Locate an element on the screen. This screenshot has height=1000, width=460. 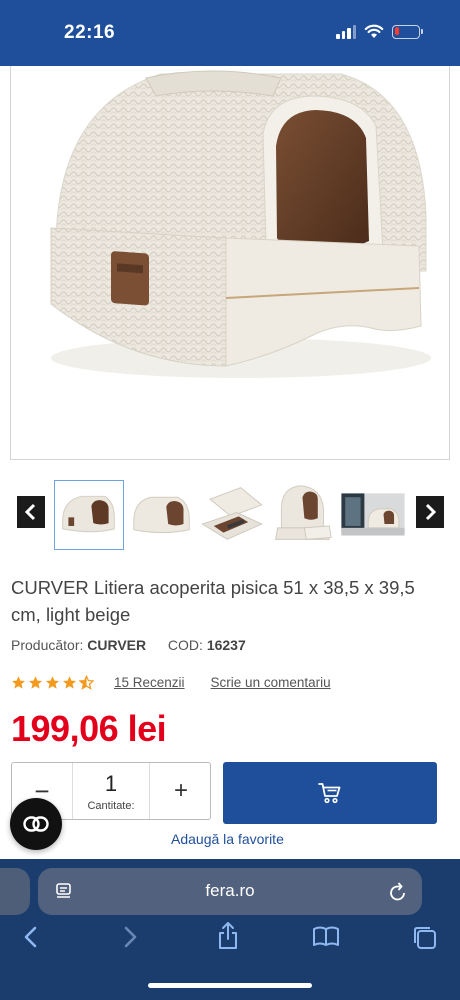
url-text: fera.ro is located at coordinates (230, 890).